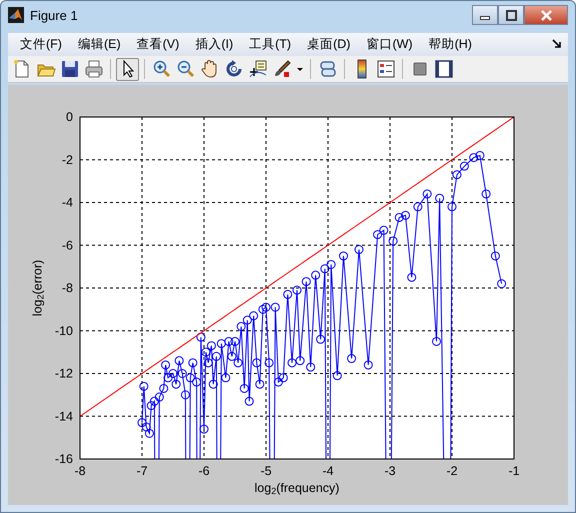  What do you see at coordinates (328, 69) in the screenshot?
I see `link-icon` at bounding box center [328, 69].